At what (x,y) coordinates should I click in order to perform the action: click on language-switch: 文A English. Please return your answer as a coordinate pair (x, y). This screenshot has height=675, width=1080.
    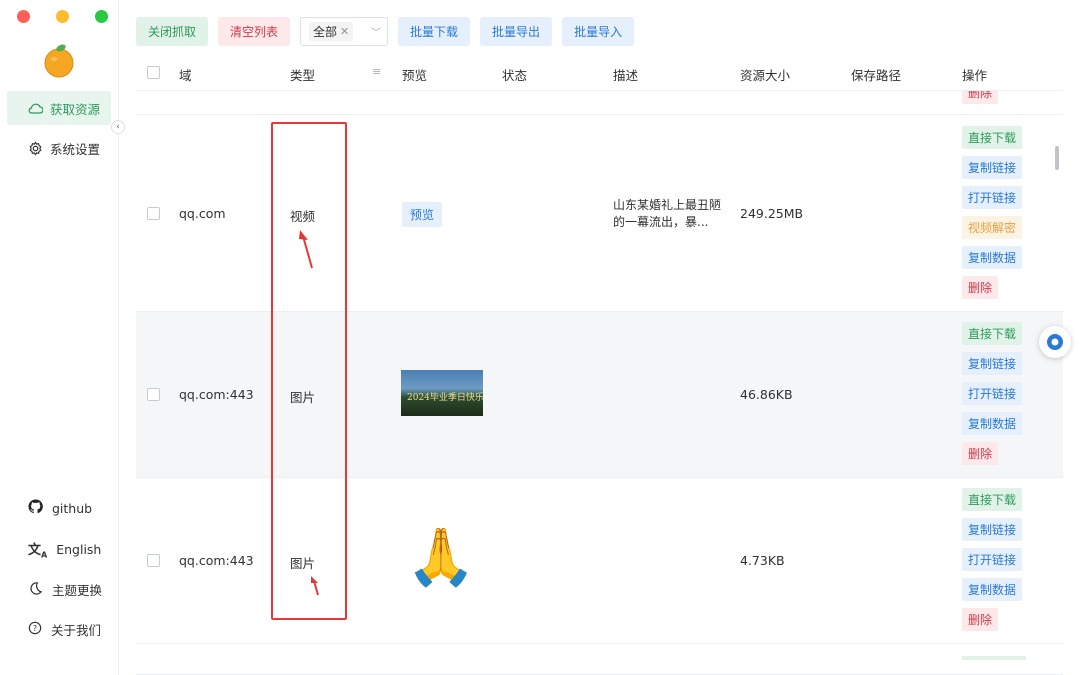
    Looking at the image, I should click on (64, 549).